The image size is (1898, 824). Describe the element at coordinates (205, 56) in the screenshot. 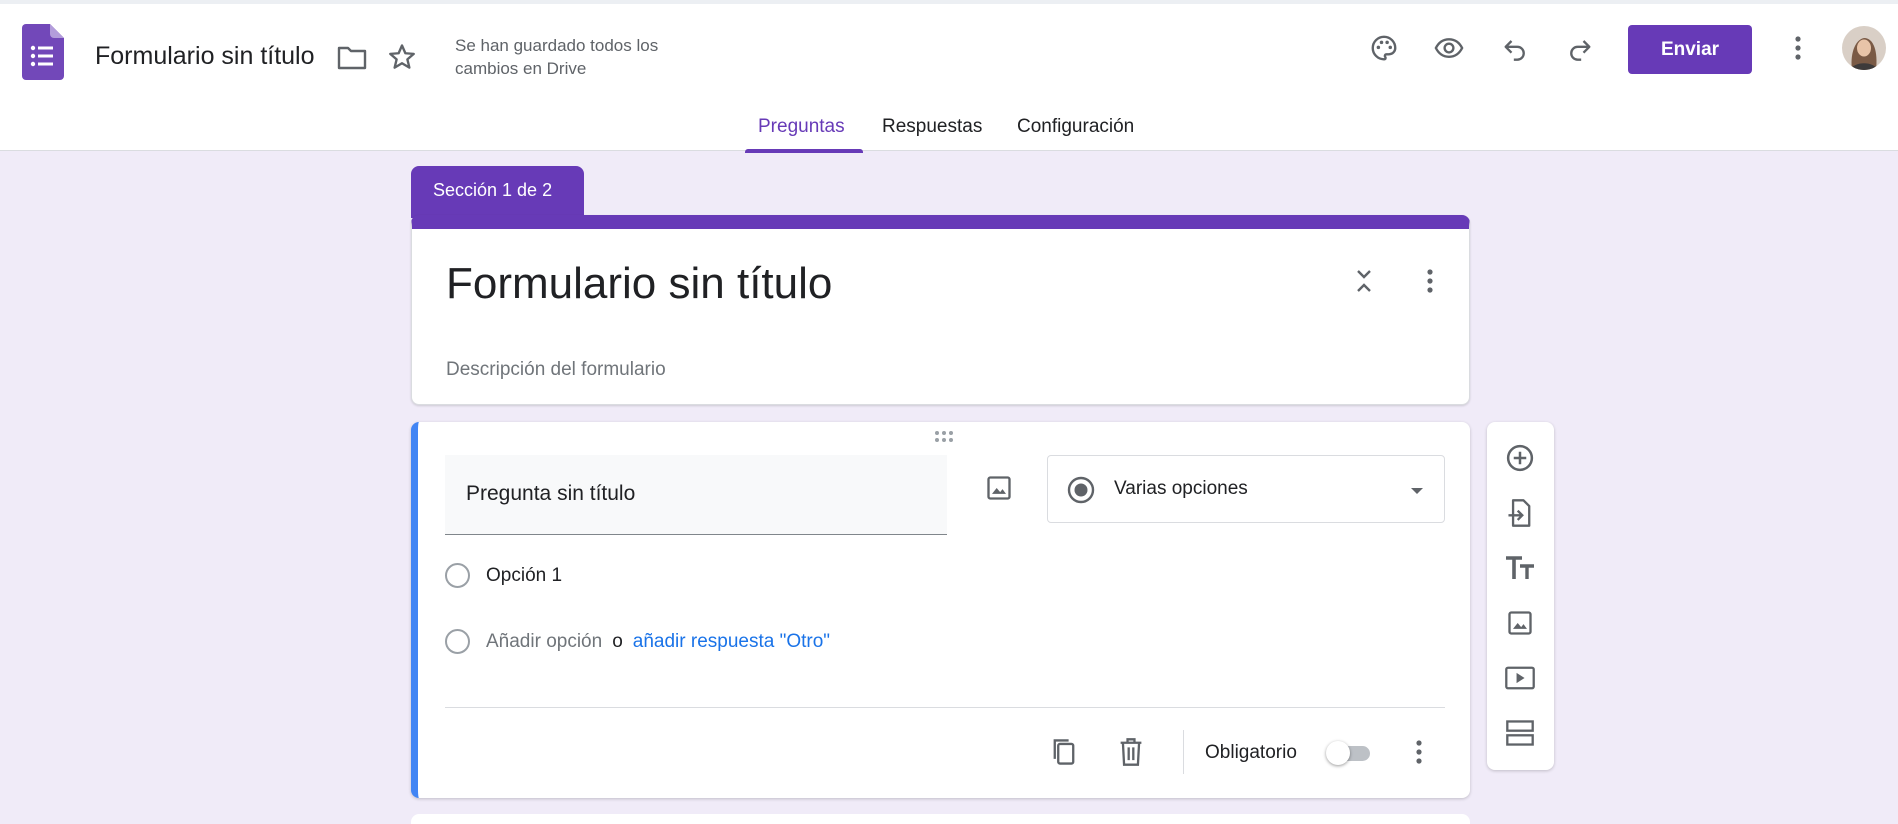

I see `document-title: Formulario sin título` at that location.